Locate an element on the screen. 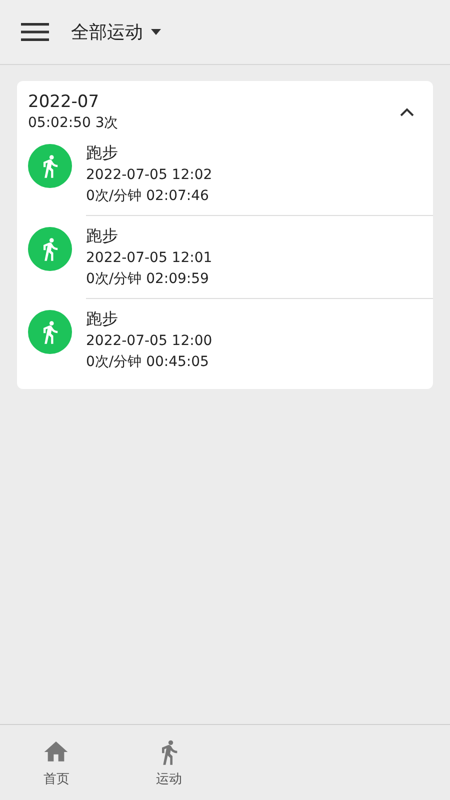  activity-stats: 0次/分钟 00:45:05 is located at coordinates (148, 362).